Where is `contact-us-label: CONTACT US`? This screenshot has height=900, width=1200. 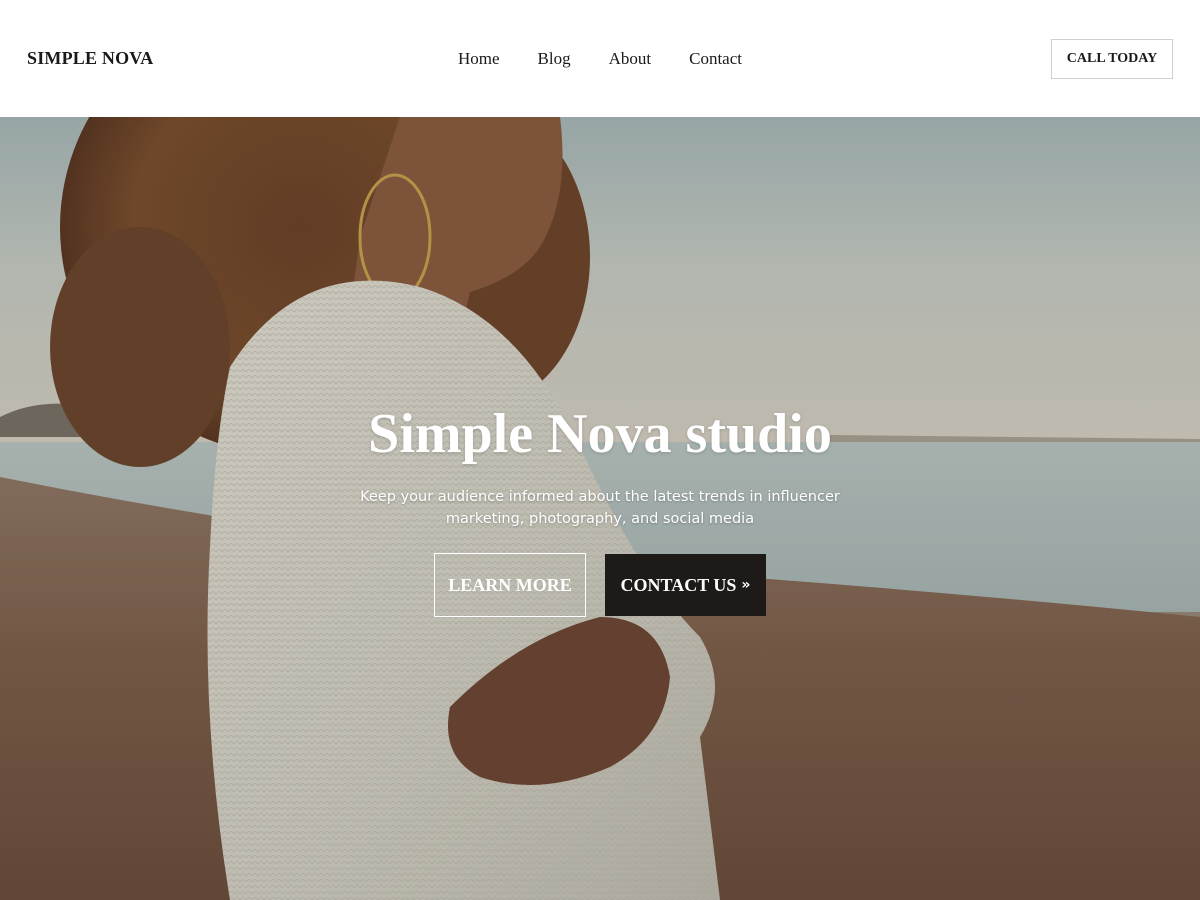 contact-us-label: CONTACT US is located at coordinates (678, 584).